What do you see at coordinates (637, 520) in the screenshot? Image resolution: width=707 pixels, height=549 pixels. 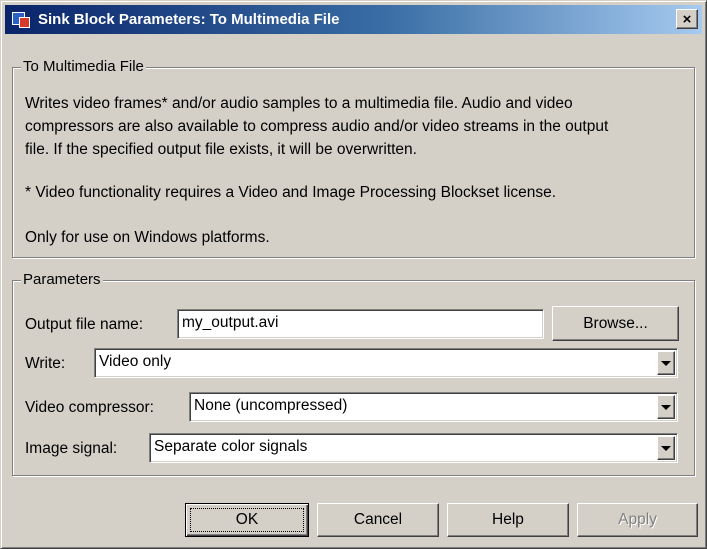 I see `apply-button: Apply` at bounding box center [637, 520].